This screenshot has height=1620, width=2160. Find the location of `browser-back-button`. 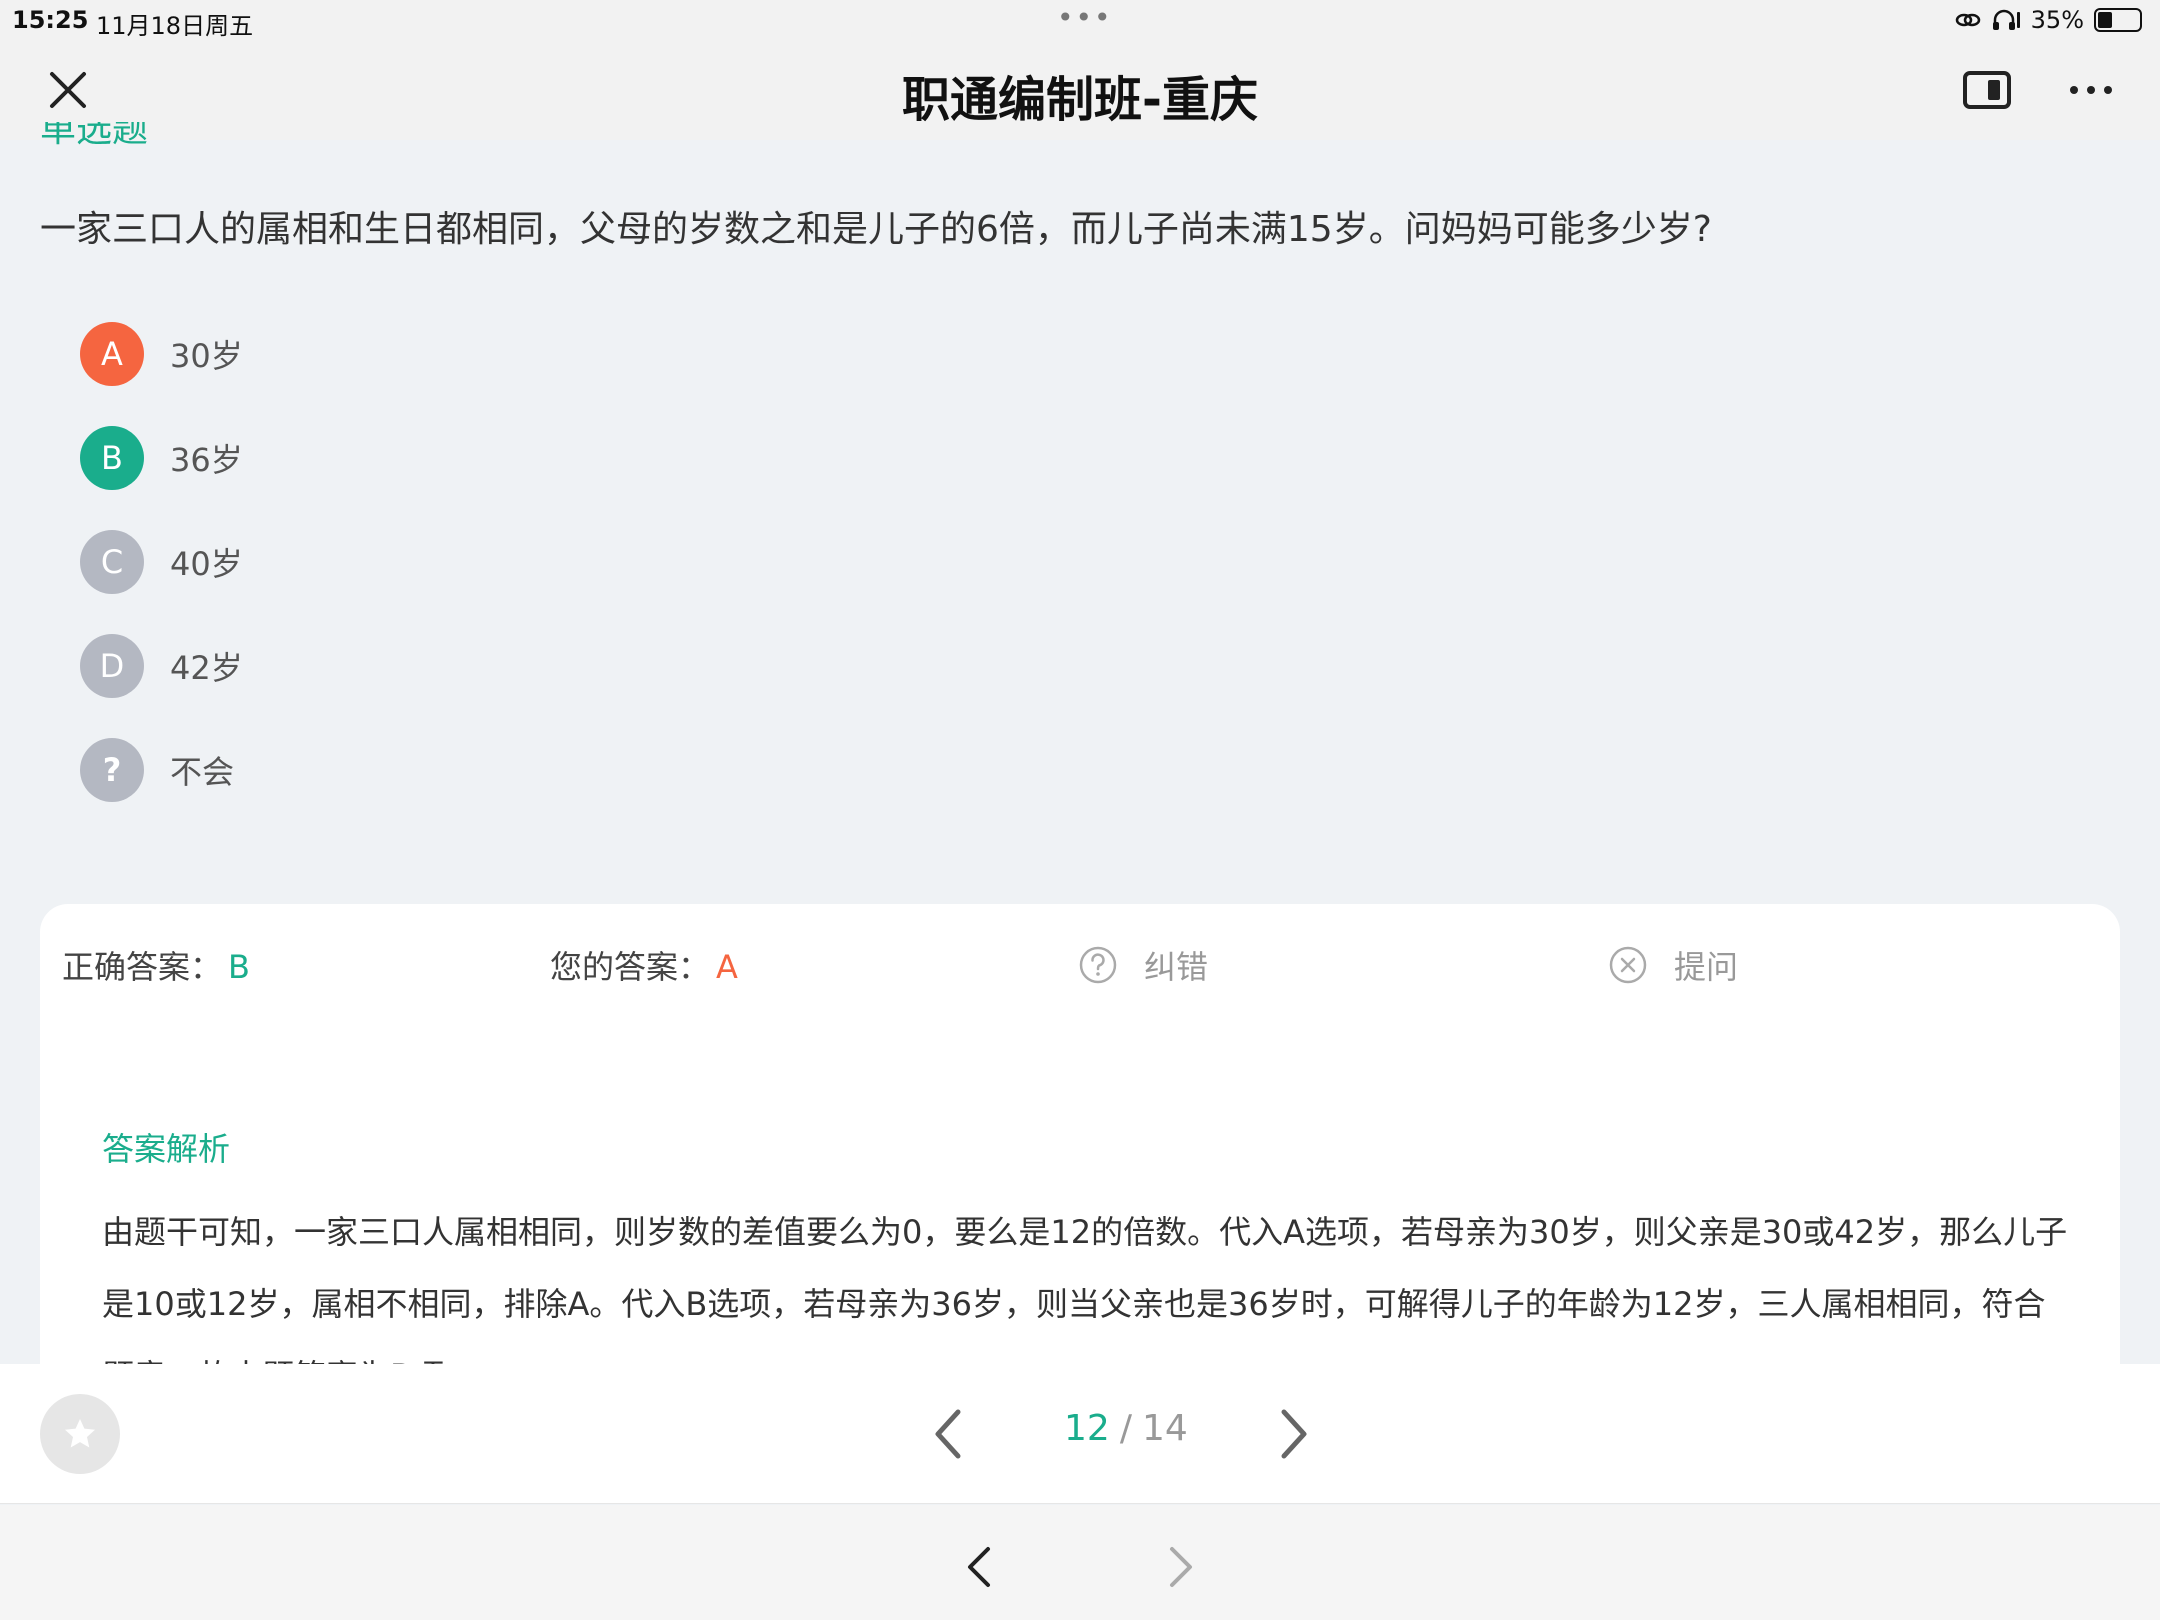

browser-back-button is located at coordinates (980, 1567).